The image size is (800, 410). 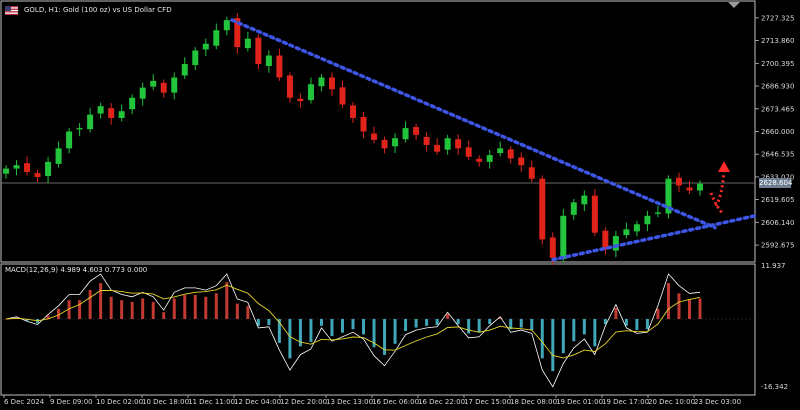 What do you see at coordinates (777, 18) in the screenshot?
I see `price-tick-label: 2727.325` at bounding box center [777, 18].